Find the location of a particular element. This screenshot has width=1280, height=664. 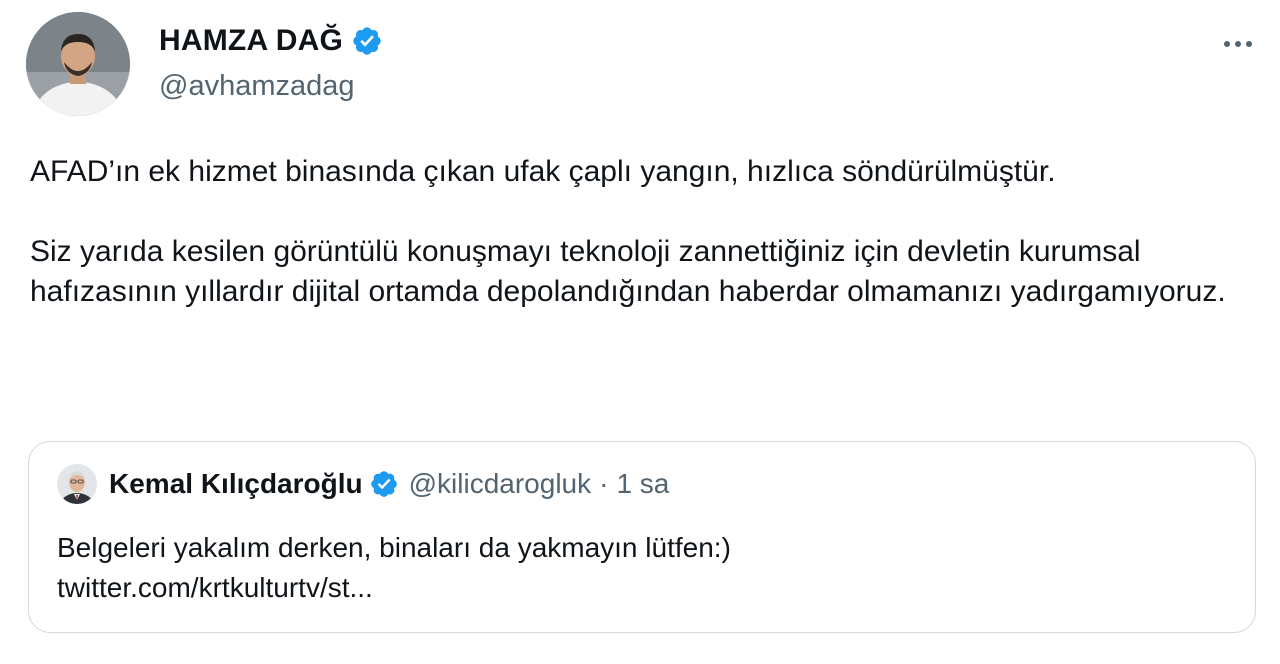

quoted-author-avatar is located at coordinates (77, 484).